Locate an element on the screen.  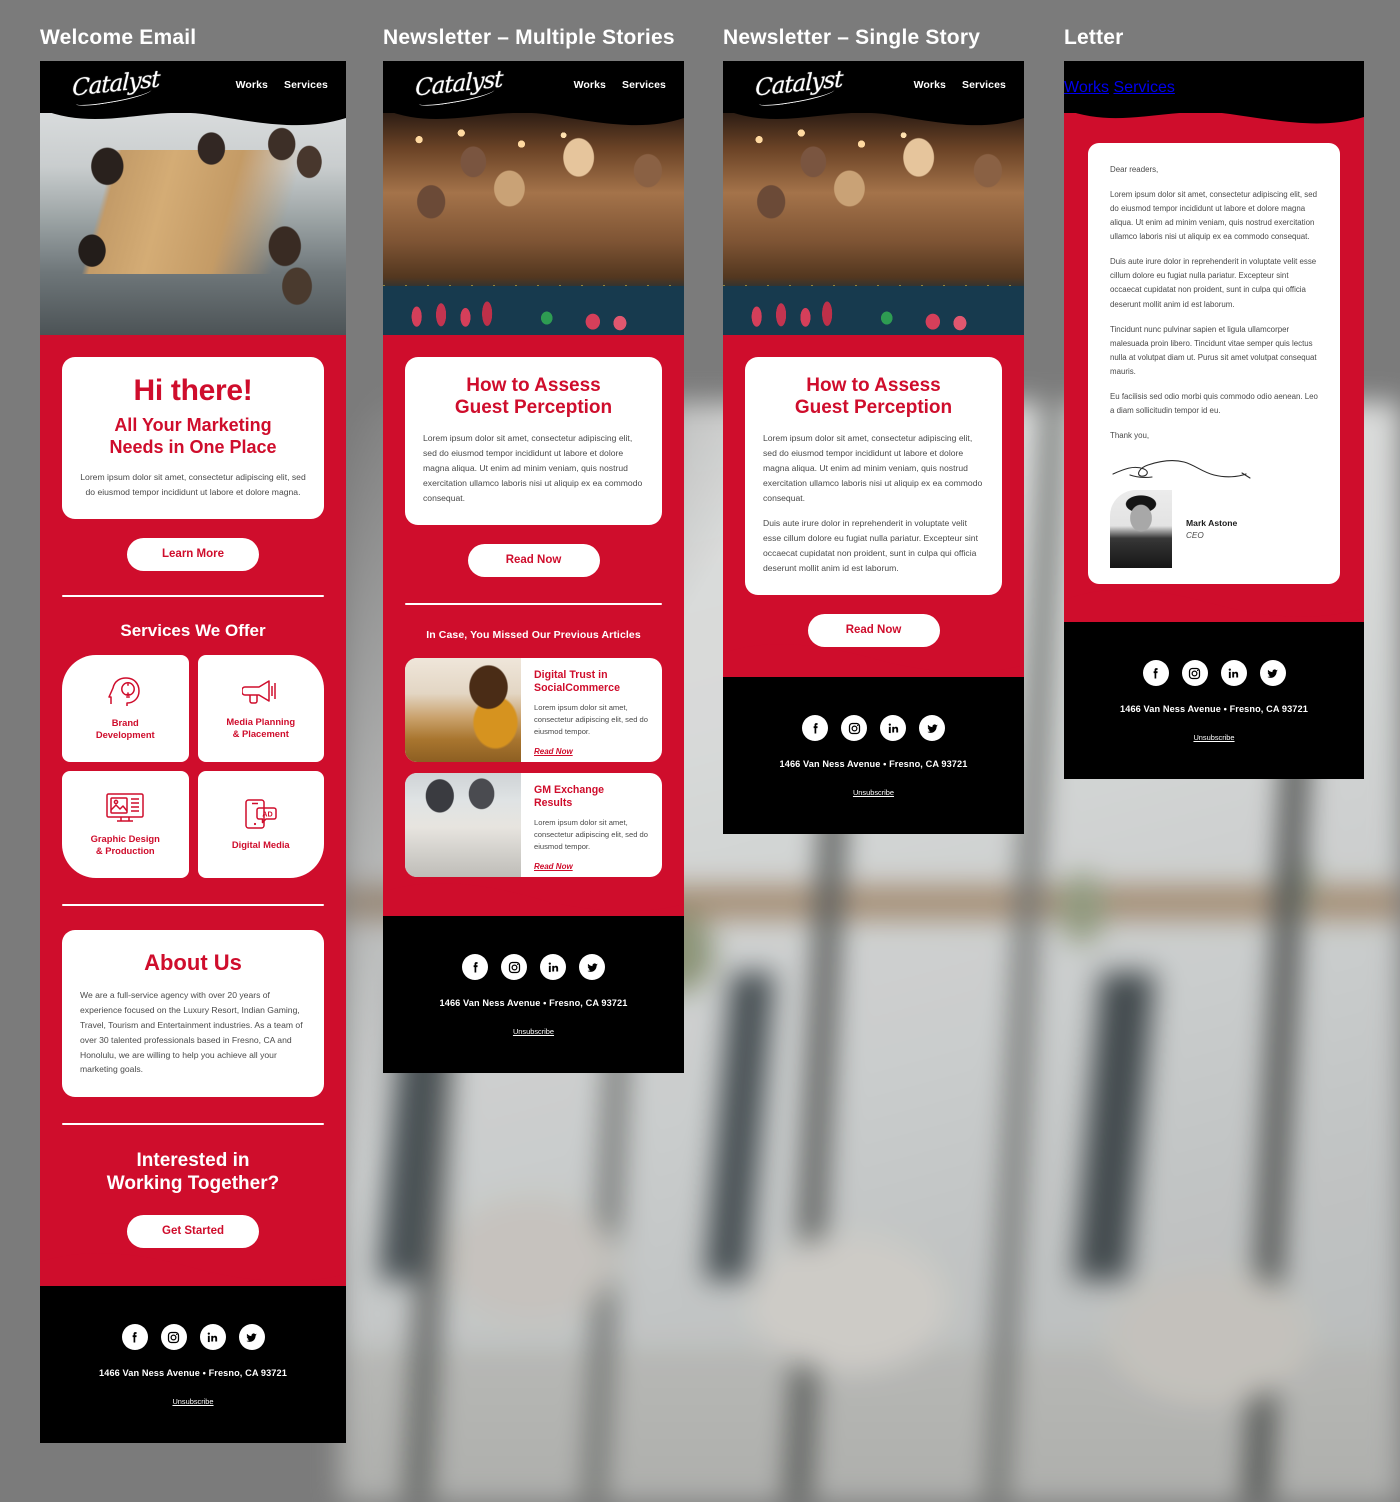
welcome-subheadline-line2: Needs in One Place is located at coordinates (193, 446).